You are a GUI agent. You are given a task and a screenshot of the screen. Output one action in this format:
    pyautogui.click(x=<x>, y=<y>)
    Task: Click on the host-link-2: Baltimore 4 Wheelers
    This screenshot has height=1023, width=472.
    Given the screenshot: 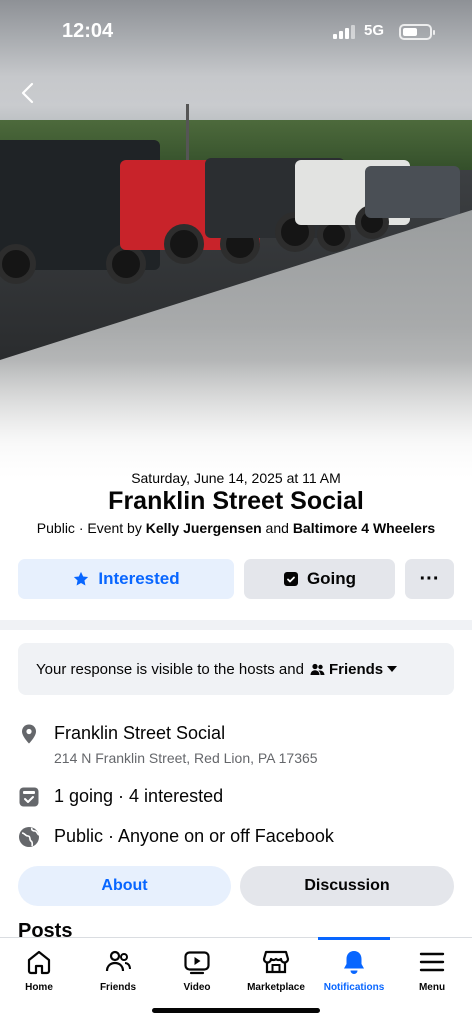 What is the action you would take?
    pyautogui.click(x=364, y=528)
    